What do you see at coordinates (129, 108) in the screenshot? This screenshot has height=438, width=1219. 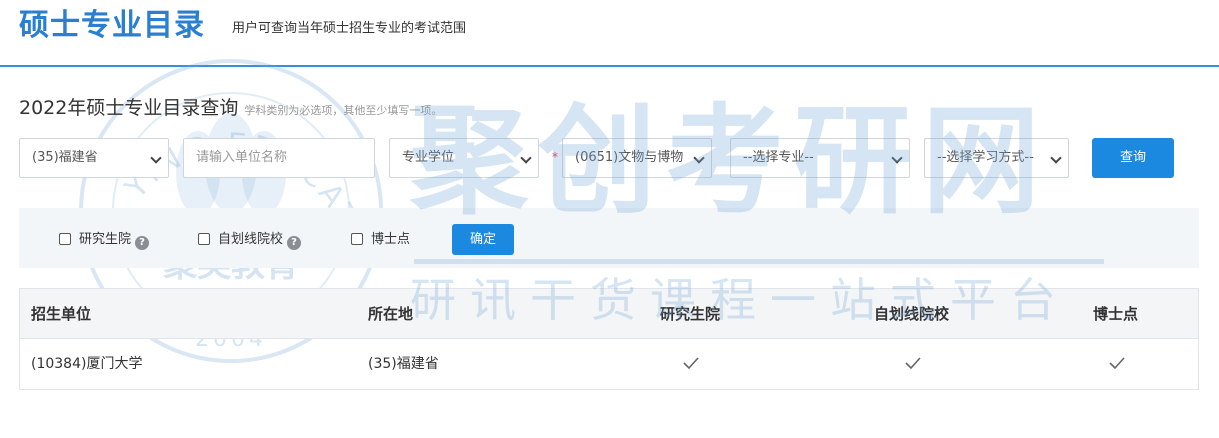 I see `query-title: 2022年硕士专业目录查询` at bounding box center [129, 108].